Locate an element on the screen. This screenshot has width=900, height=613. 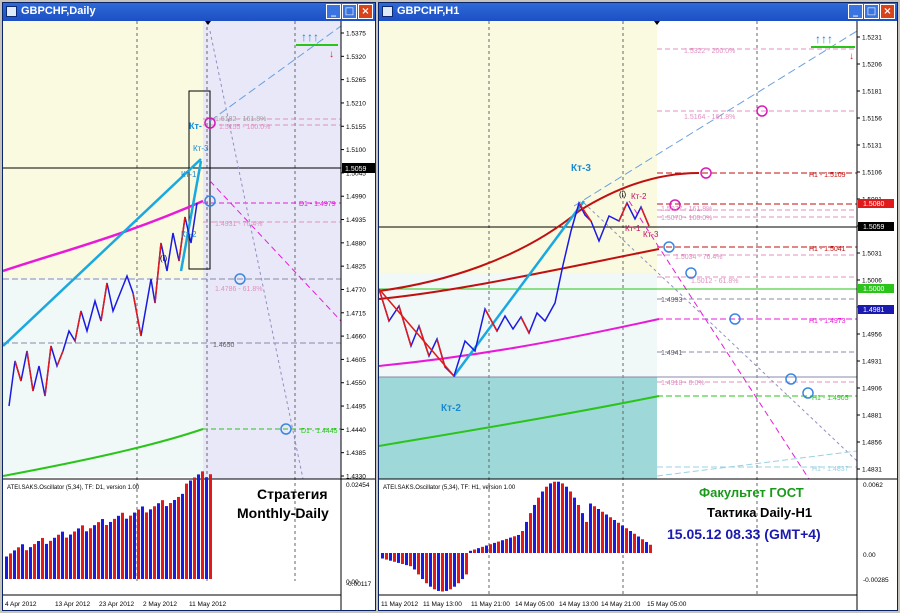
daily-up-arrows: ↑↑↑ is located at coordinates (310, 37).